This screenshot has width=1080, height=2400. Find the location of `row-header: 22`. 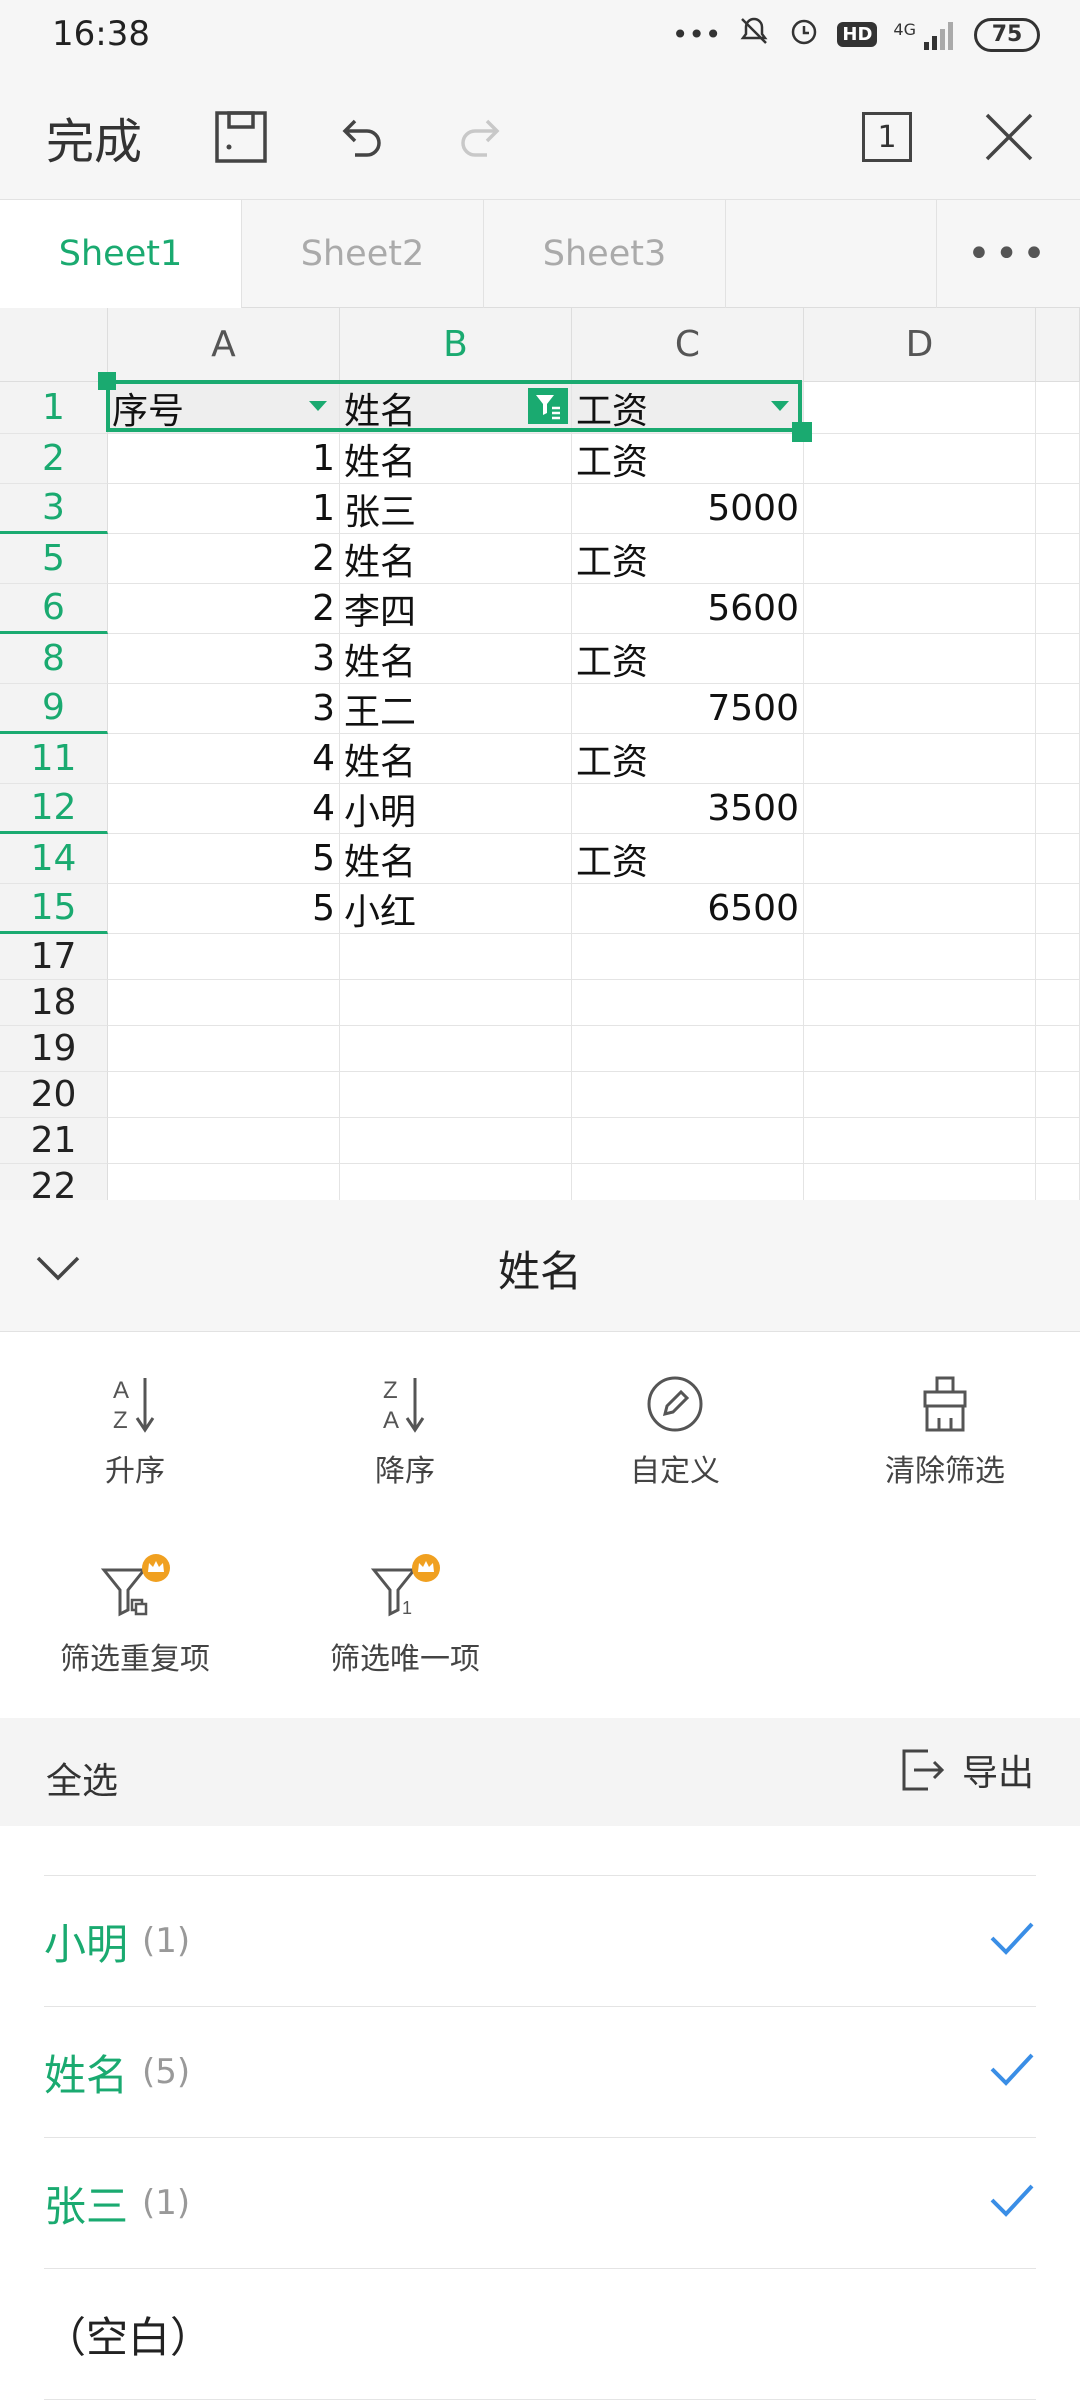

row-header: 22 is located at coordinates (54, 1182).